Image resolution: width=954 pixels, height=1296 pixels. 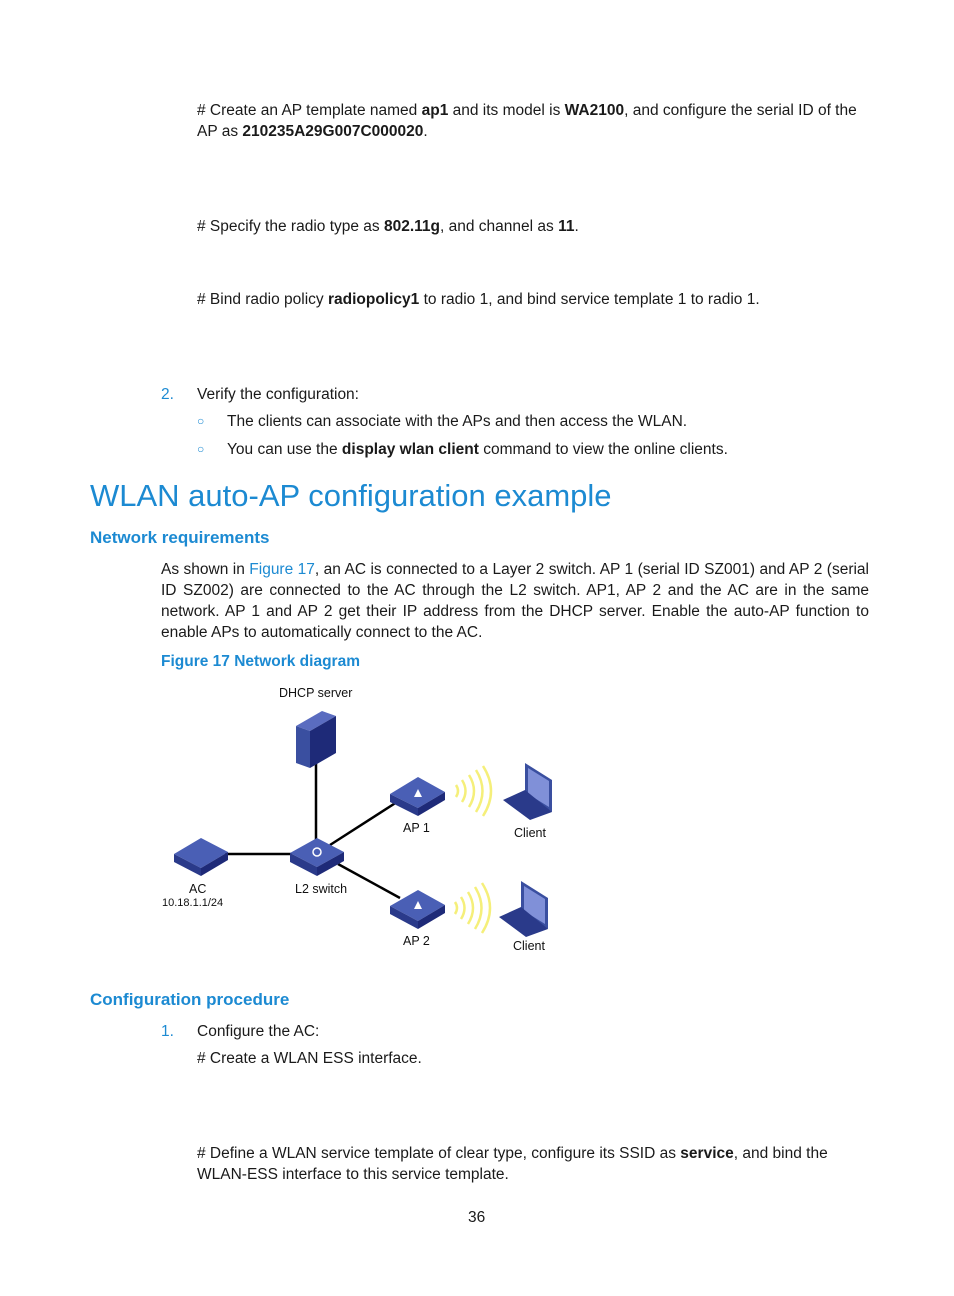 What do you see at coordinates (201, 857) in the screenshot?
I see `ac-icon` at bounding box center [201, 857].